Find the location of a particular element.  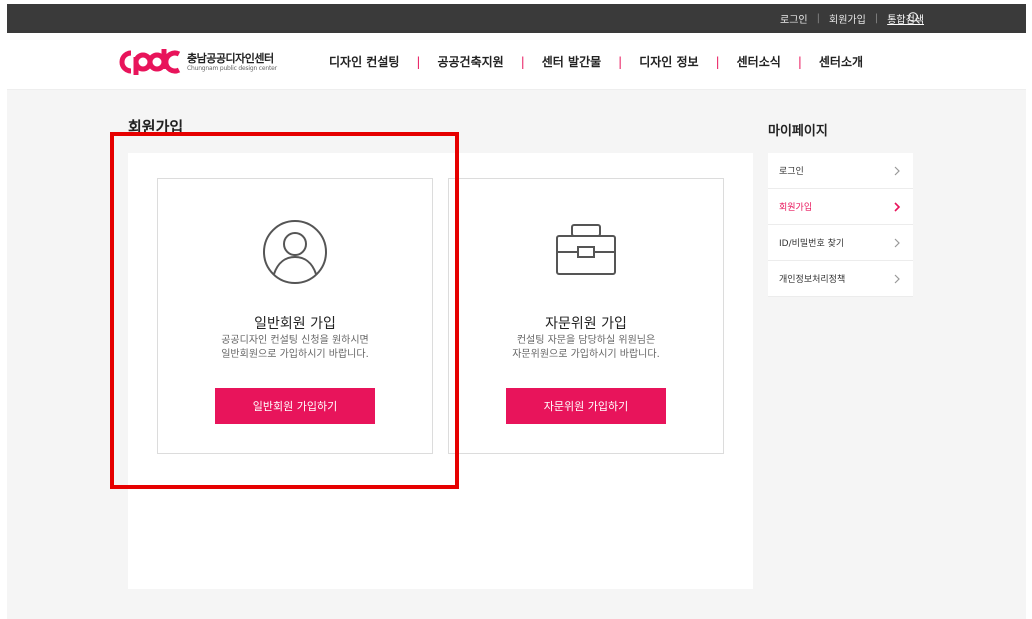

nav-center-about: 센터소개 is located at coordinates (841, 61).